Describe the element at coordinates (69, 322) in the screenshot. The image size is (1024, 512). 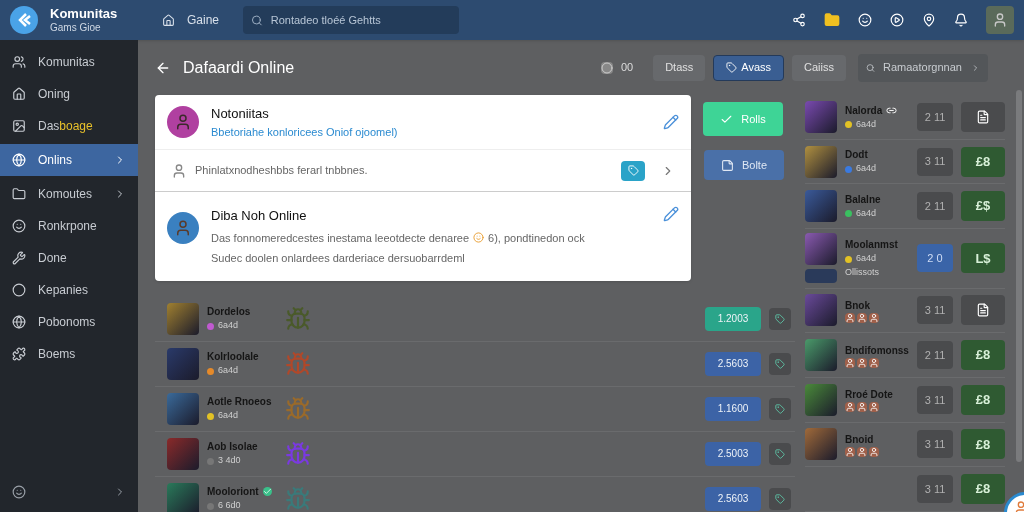
I see `sidebar-item: Pobonoms` at that location.